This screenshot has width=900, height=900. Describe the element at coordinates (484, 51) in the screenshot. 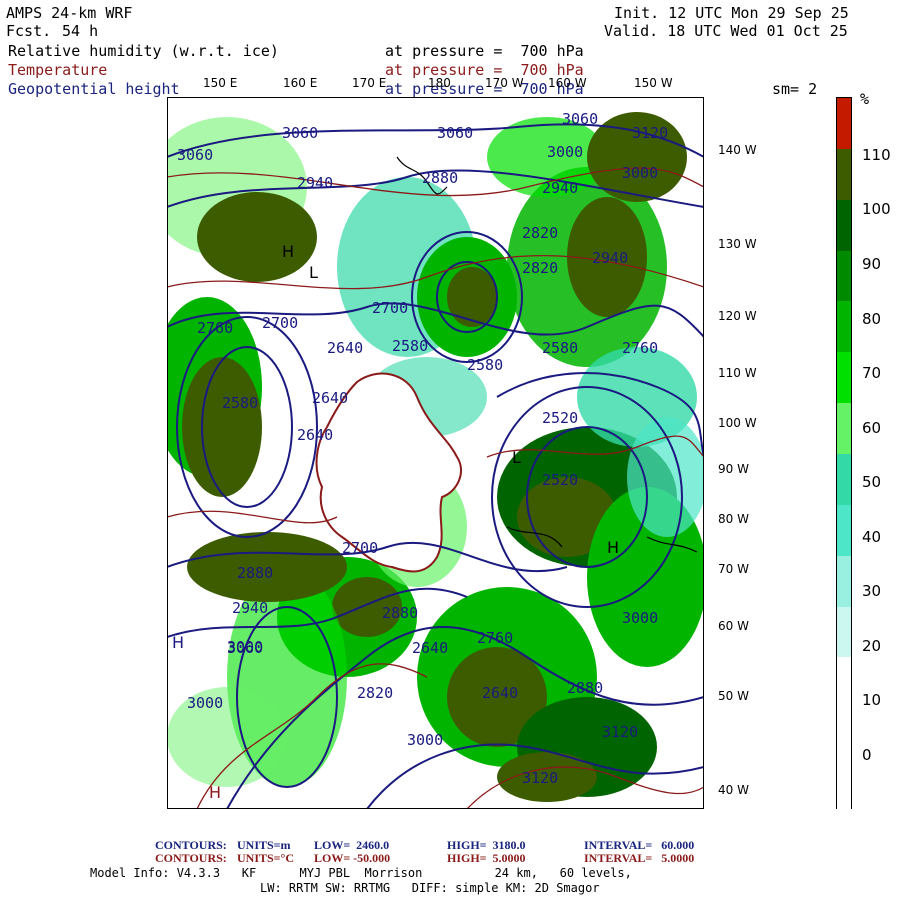

I see `field-rh-level: at pressure = 700 hPa` at that location.